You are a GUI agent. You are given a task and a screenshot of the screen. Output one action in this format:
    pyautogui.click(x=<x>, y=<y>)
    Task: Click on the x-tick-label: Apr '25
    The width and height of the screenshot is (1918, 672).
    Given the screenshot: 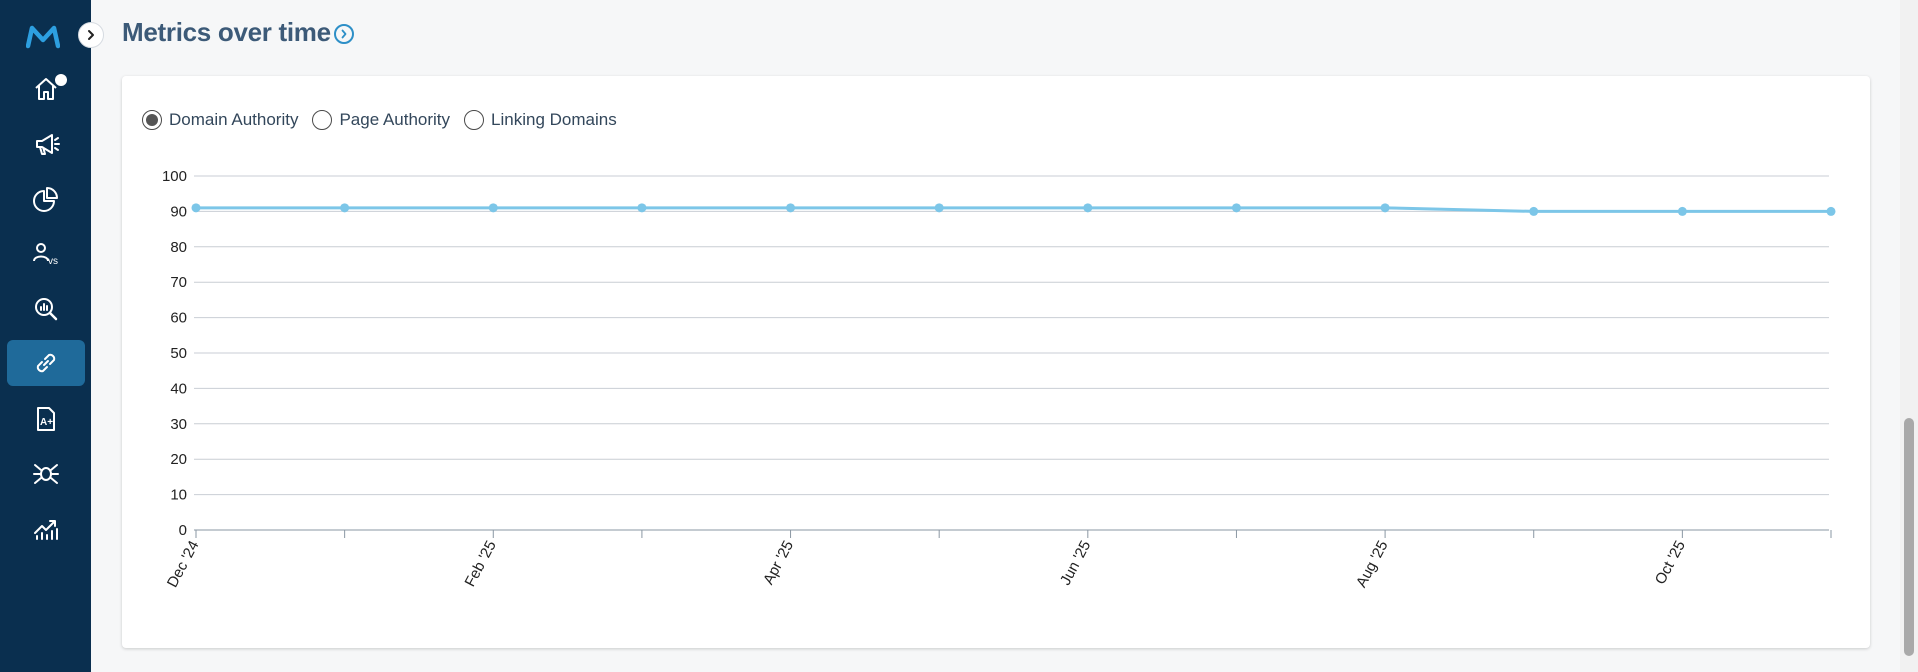 What is the action you would take?
    pyautogui.click(x=778, y=563)
    